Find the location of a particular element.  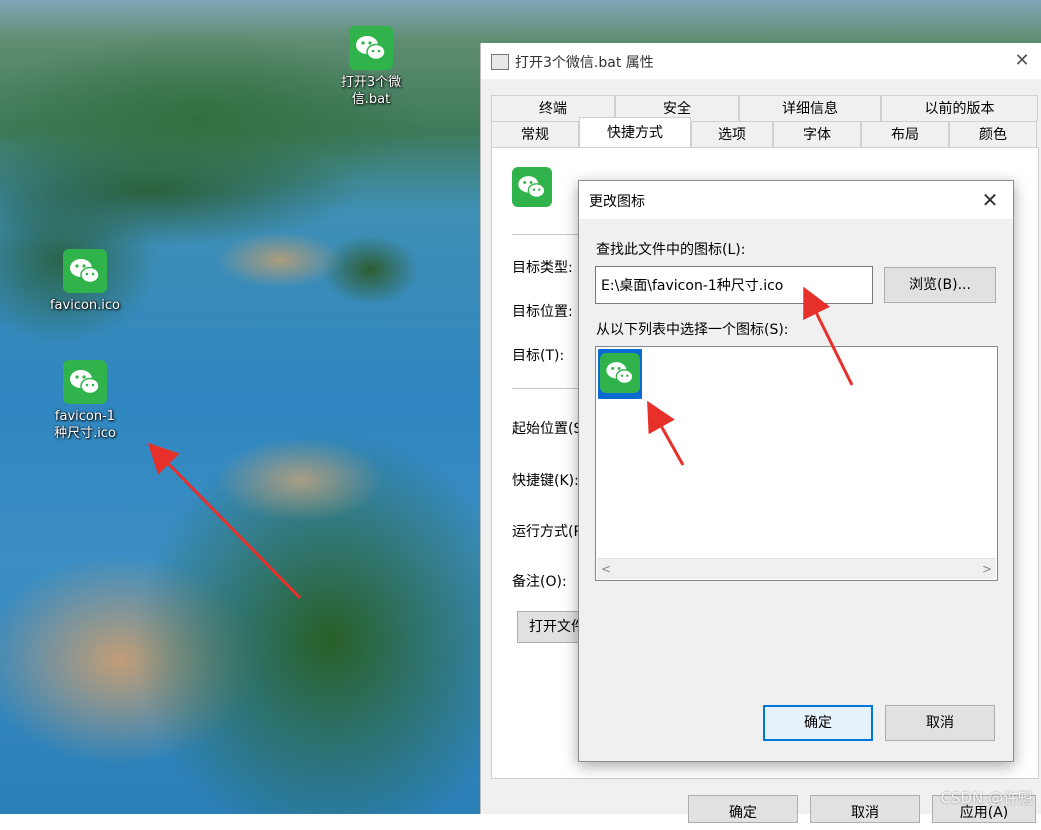

tab-general: 常规 is located at coordinates (535, 134).